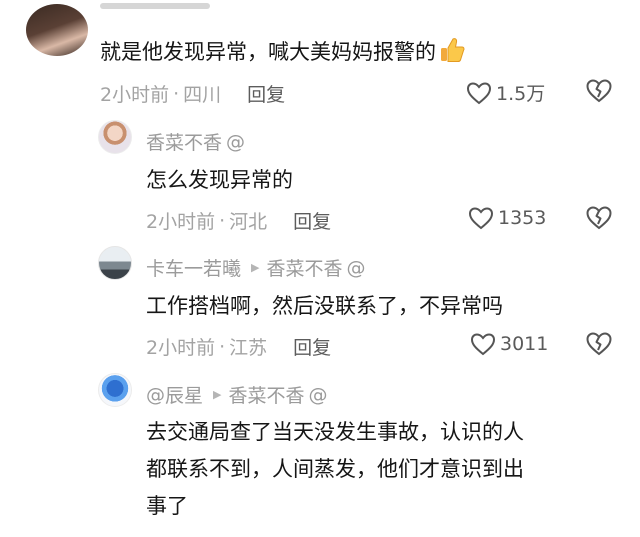 The height and width of the screenshot is (537, 640). I want to click on like-button: 3011, so click(509, 344).